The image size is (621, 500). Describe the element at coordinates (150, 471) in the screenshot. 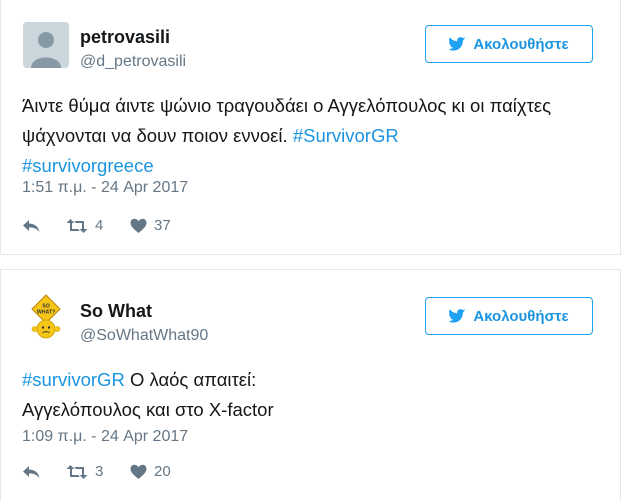

I see `like-button: 20` at that location.